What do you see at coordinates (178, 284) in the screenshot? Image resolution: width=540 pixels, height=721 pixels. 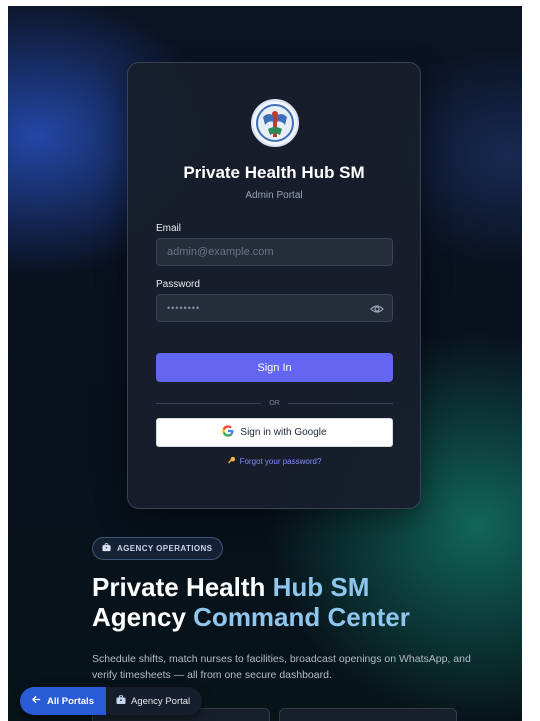 I see `password-label: Password` at bounding box center [178, 284].